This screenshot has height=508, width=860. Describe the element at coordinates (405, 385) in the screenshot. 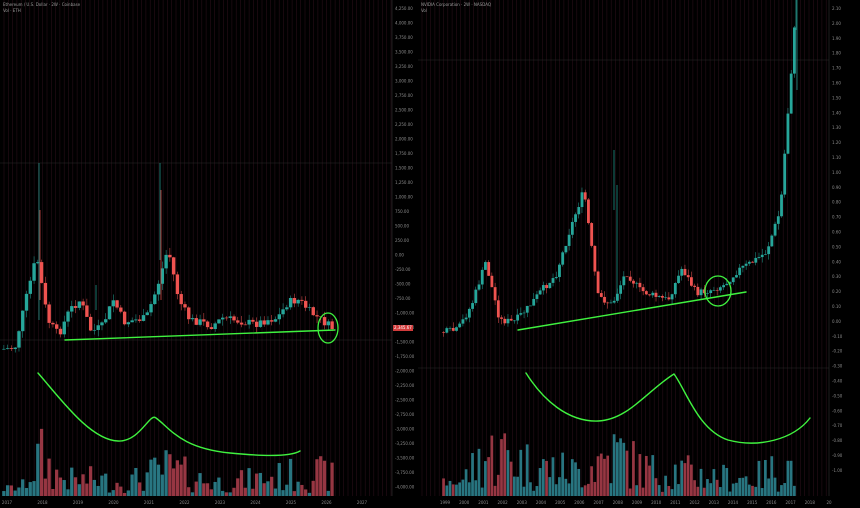

I see `price-axis-tick: -2,250.00` at that location.